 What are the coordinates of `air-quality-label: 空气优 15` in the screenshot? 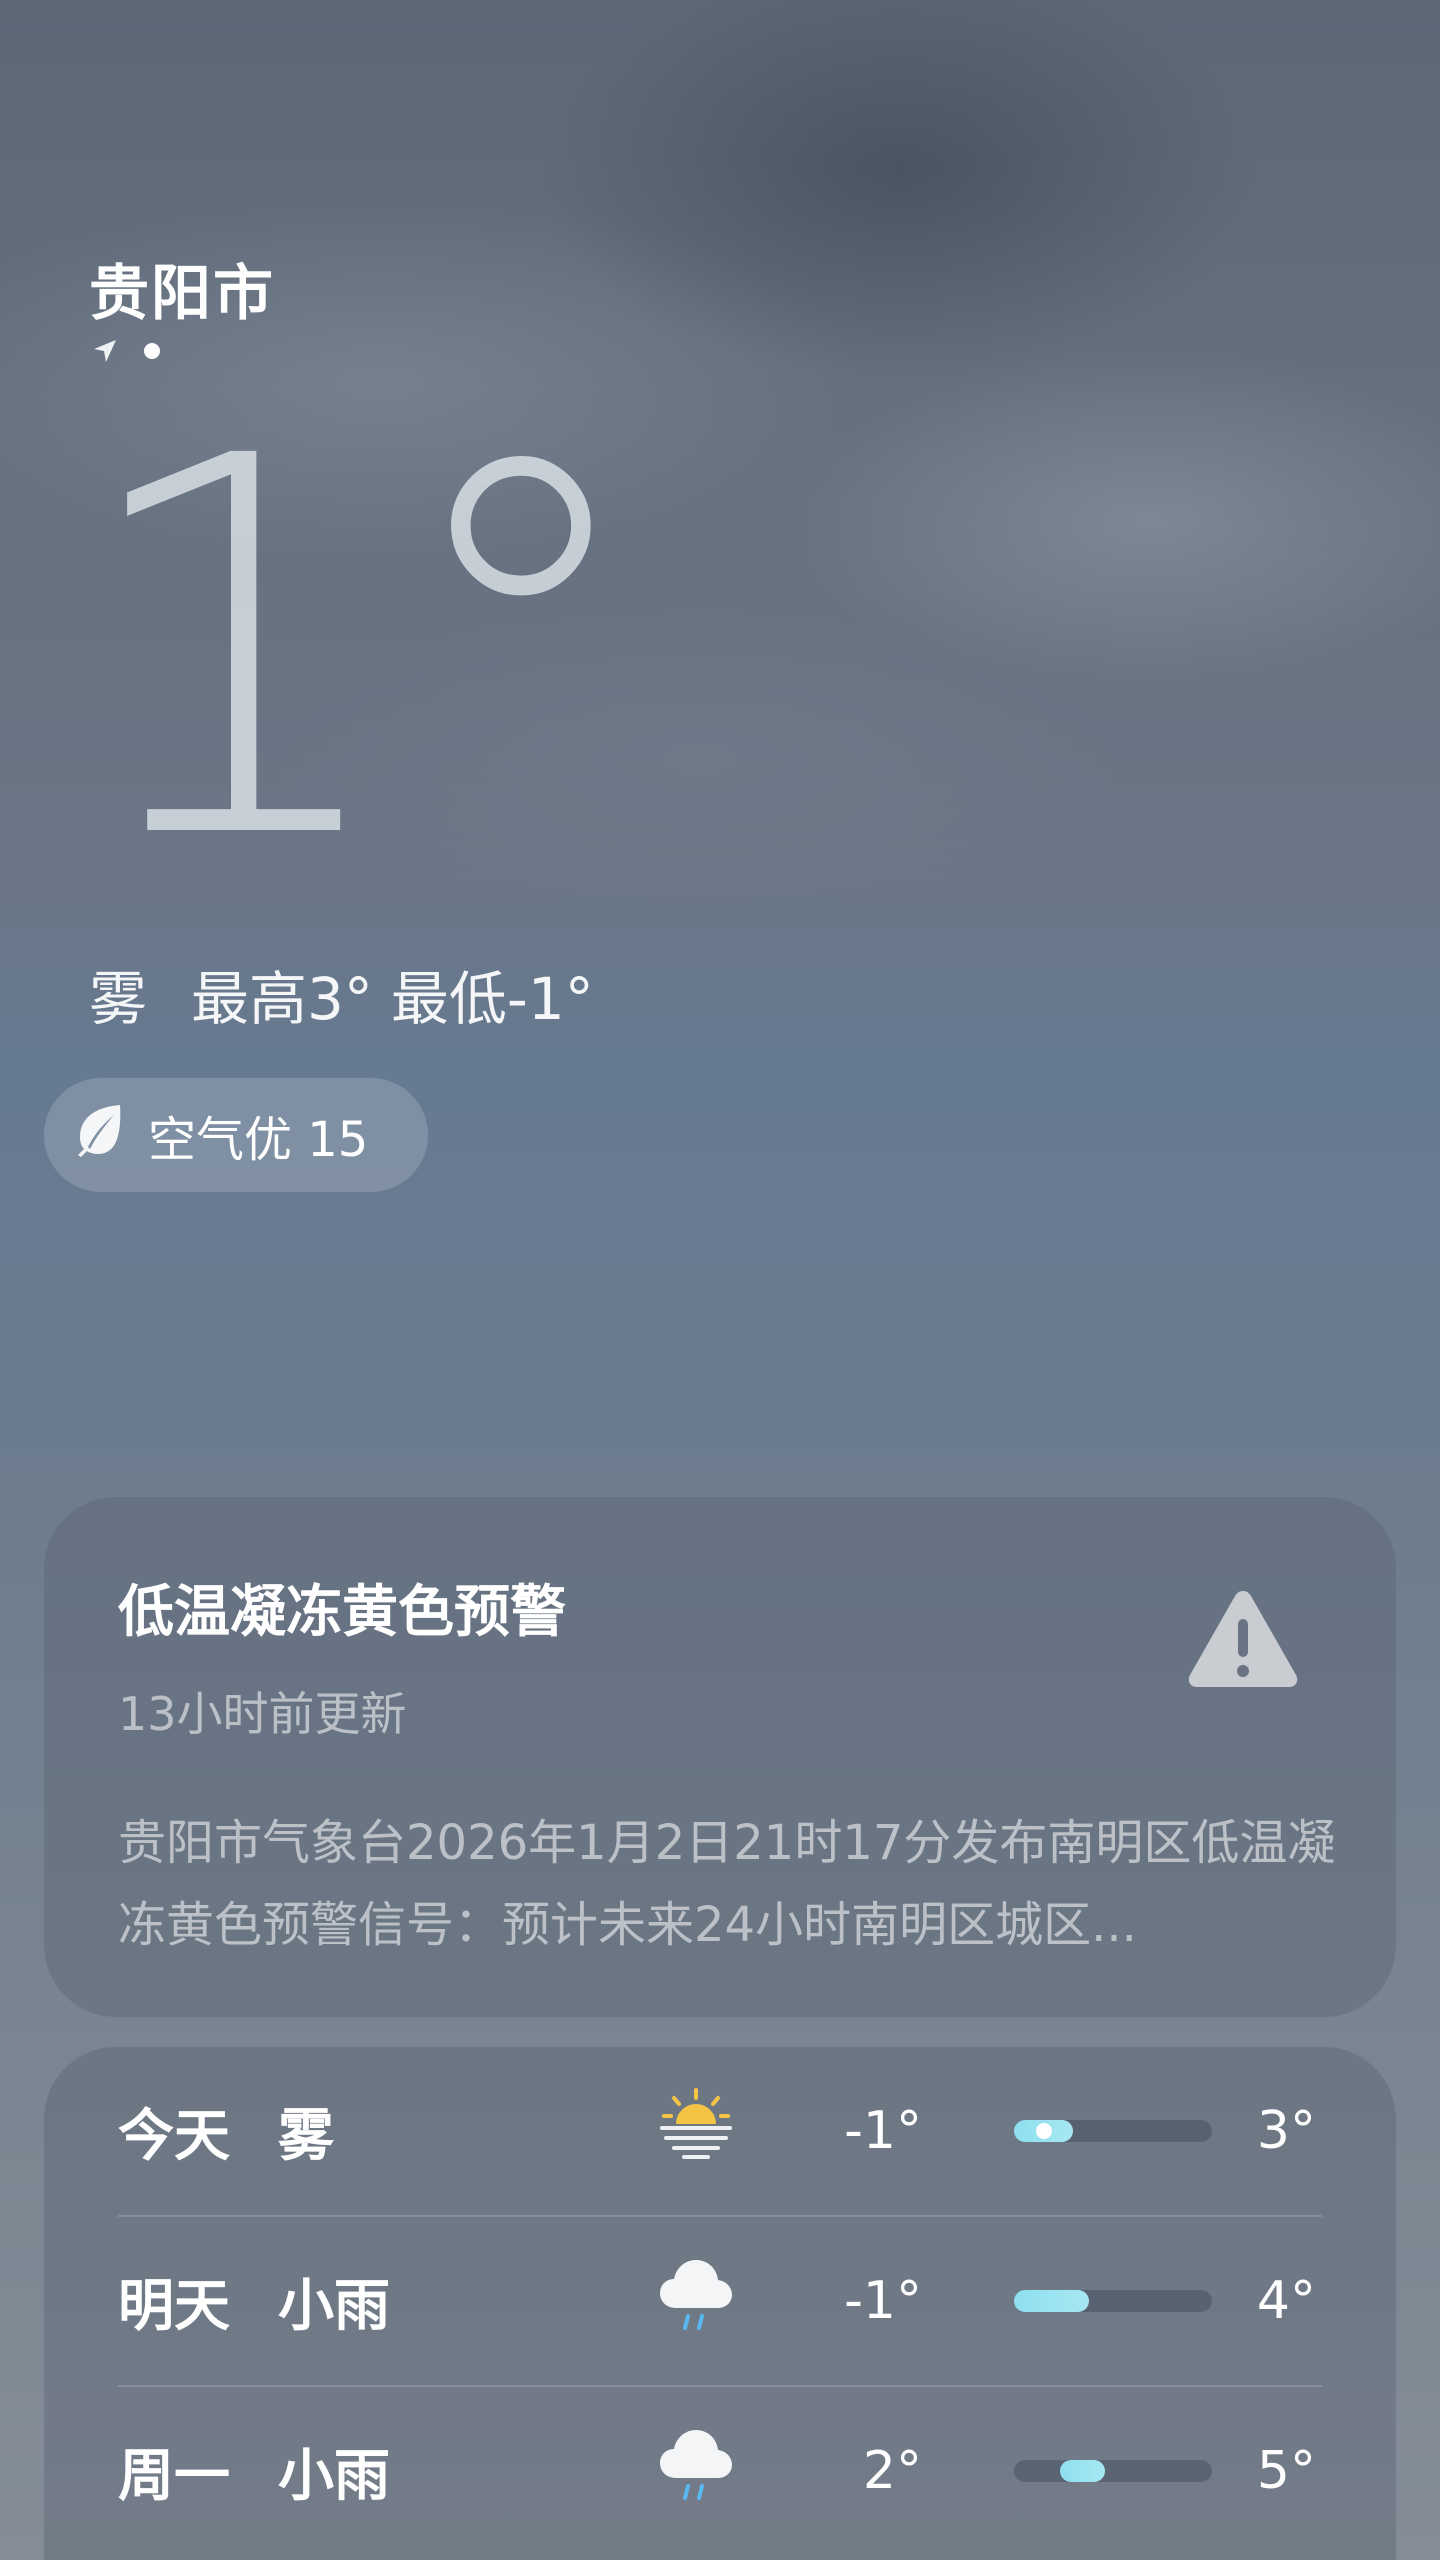 It's located at (258, 1140).